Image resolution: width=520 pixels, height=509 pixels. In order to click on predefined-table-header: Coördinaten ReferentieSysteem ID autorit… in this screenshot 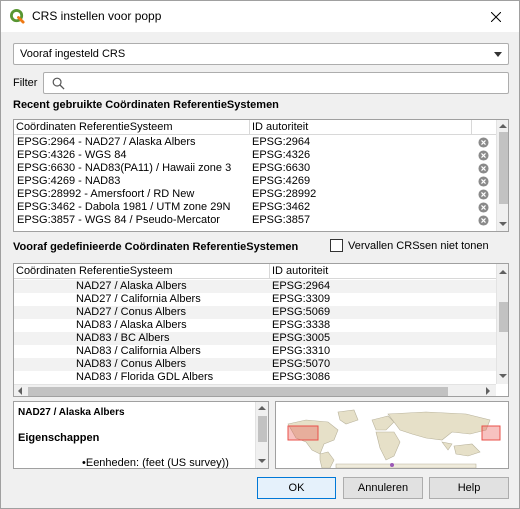, I will do `click(255, 271)`.